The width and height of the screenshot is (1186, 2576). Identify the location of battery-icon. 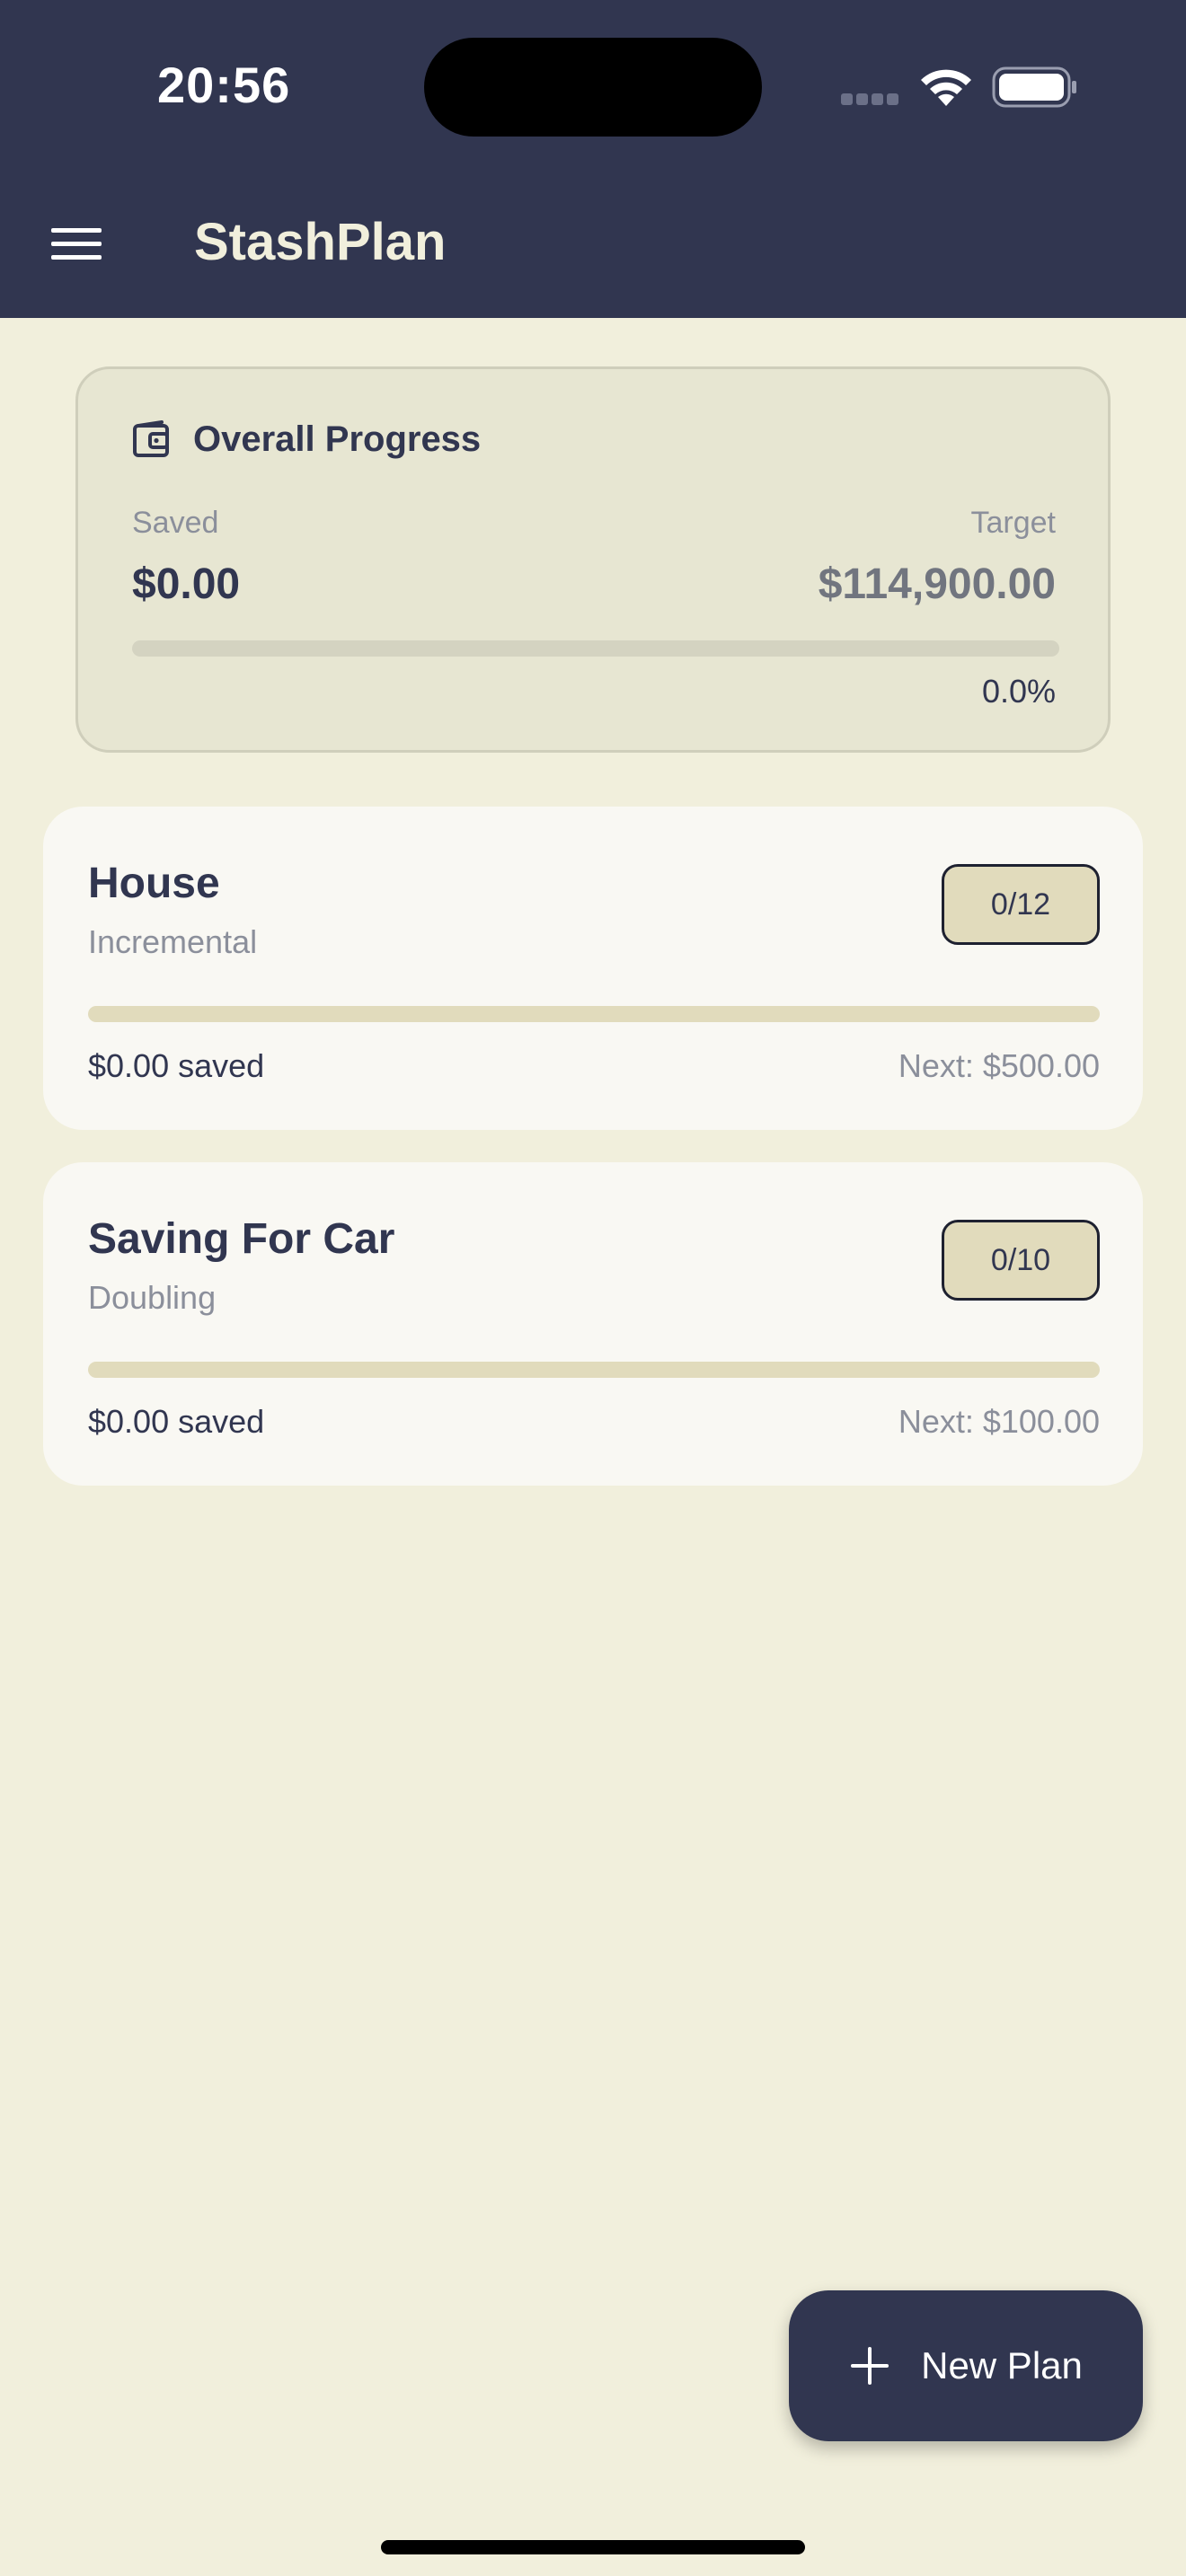
(1034, 87).